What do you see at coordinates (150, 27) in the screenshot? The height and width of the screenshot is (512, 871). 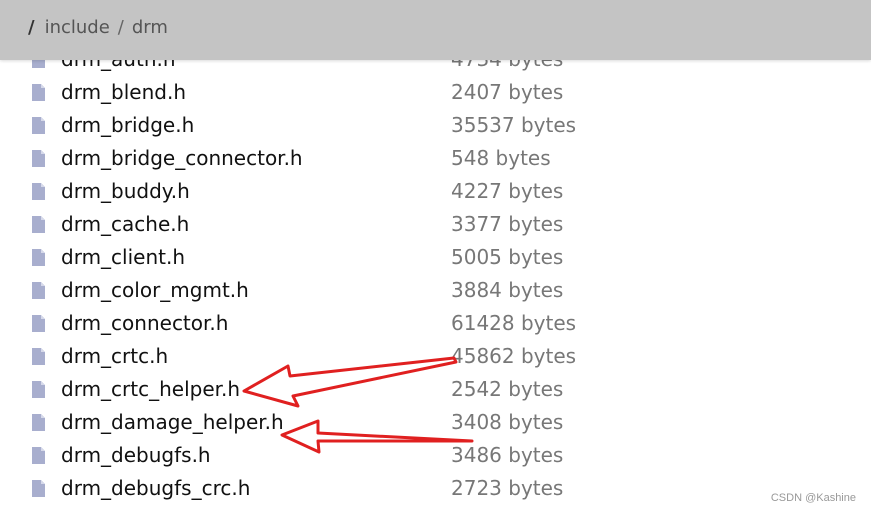 I see `breadcrumb-drm: drm` at bounding box center [150, 27].